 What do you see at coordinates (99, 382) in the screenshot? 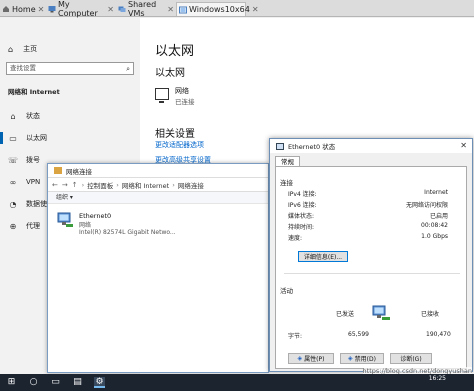
I see `settings-app-icon: ⚙` at bounding box center [99, 382].